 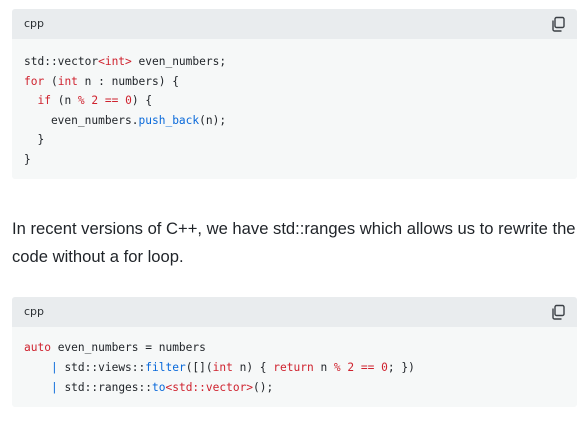 I want to click on code-token: std::ranges::, so click(x=104, y=387).